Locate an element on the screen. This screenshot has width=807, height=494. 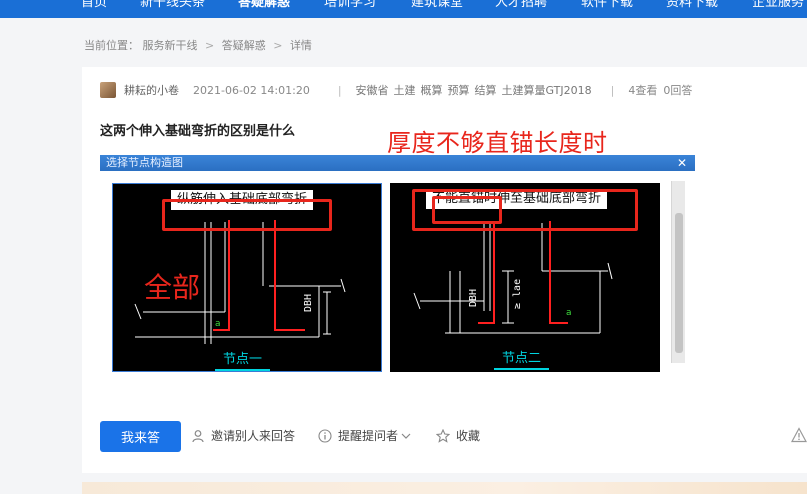
tag-estimate: 概算 is located at coordinates (432, 90).